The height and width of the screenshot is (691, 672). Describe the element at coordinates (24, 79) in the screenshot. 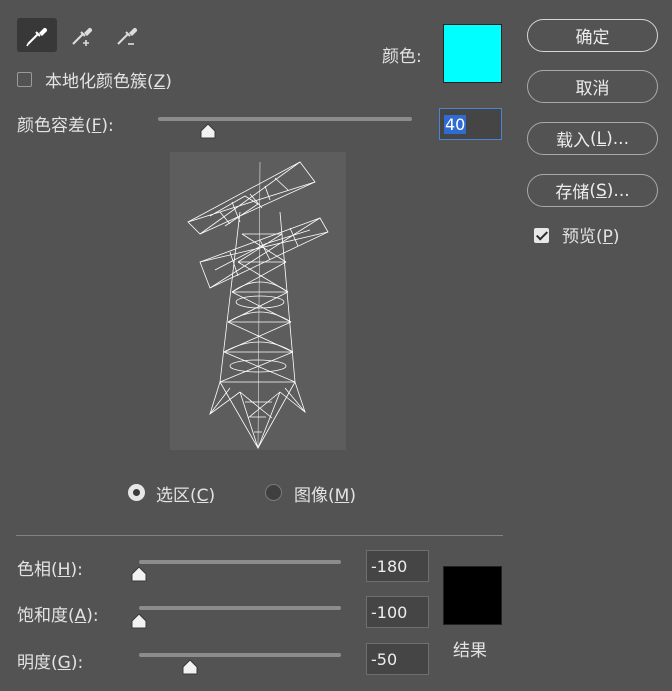

I see `localized-color-clusters-checkbox` at that location.